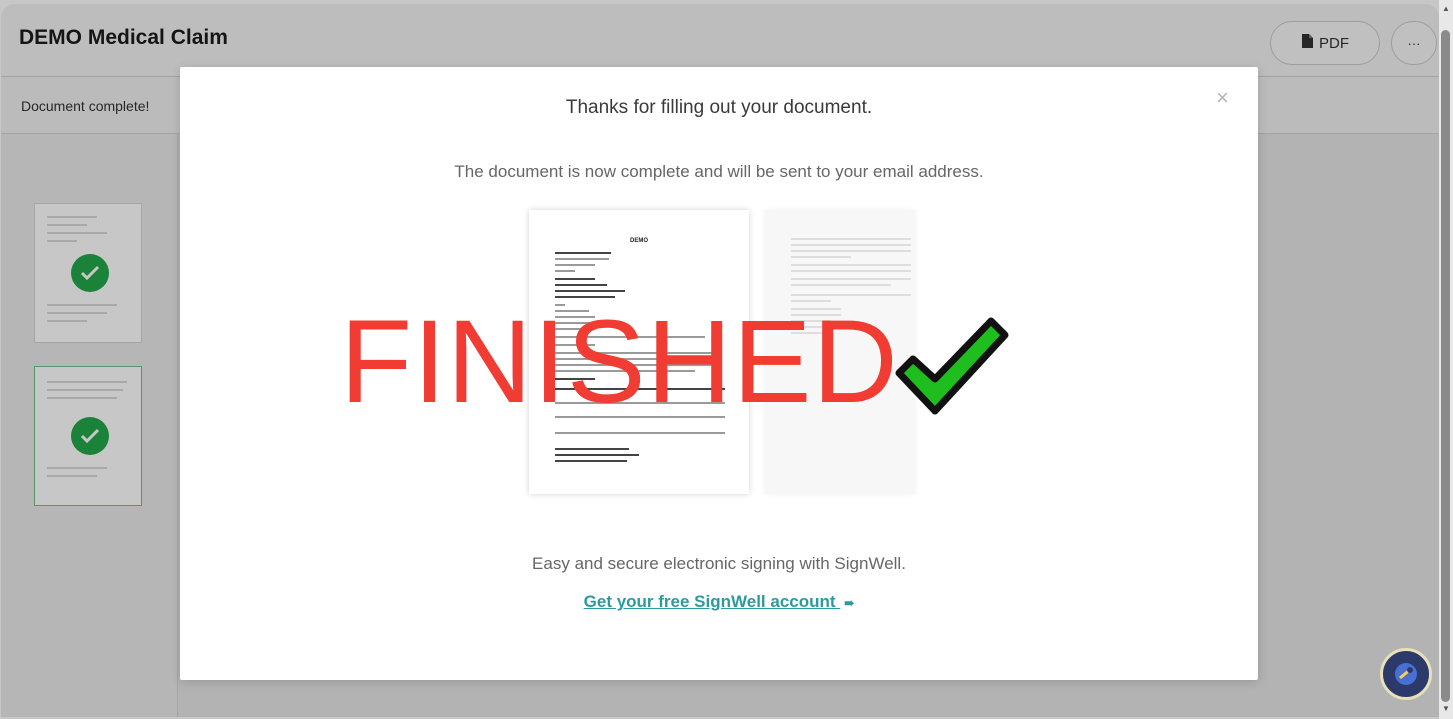  Describe the element at coordinates (1445, 366) in the screenshot. I see `scrollbar-thumb` at that location.